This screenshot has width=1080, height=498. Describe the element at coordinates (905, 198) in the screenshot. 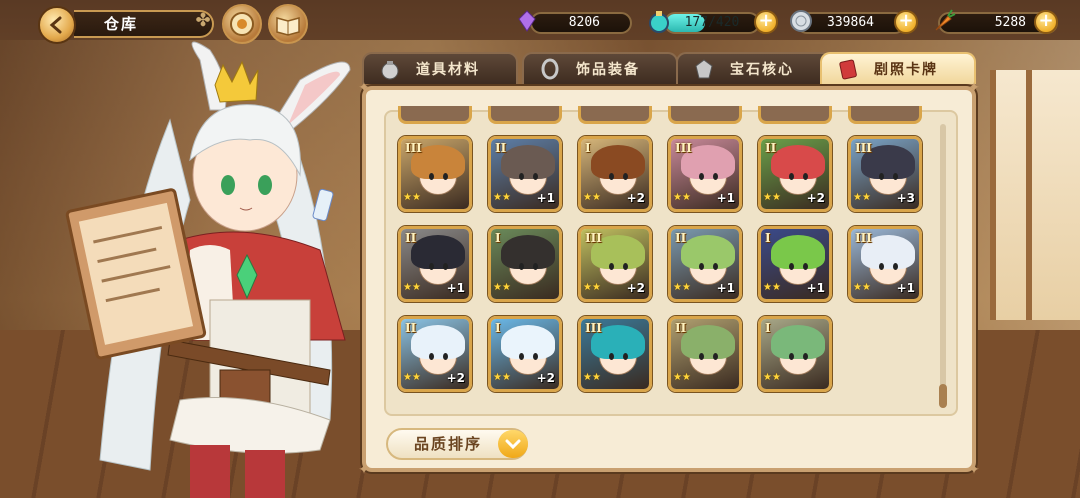

I see `card-duplicate-count: +3` at that location.